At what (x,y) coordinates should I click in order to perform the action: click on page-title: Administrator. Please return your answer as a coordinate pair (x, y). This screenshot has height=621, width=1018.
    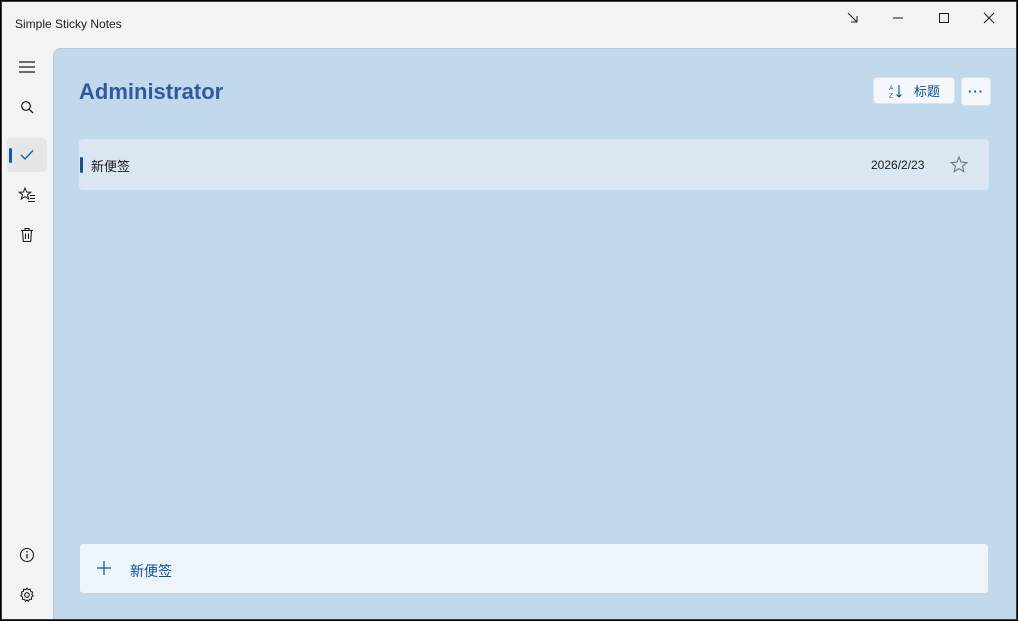
    Looking at the image, I should click on (151, 91).